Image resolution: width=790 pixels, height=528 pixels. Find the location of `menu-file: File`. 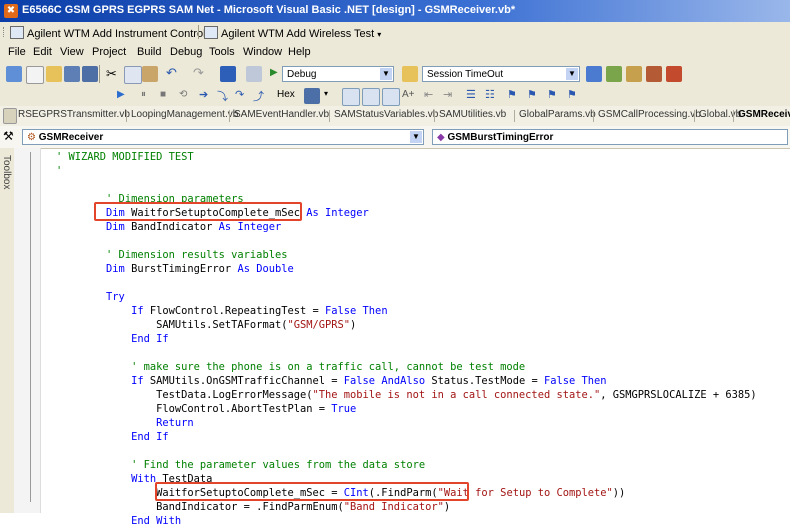

menu-file: File is located at coordinates (17, 52).